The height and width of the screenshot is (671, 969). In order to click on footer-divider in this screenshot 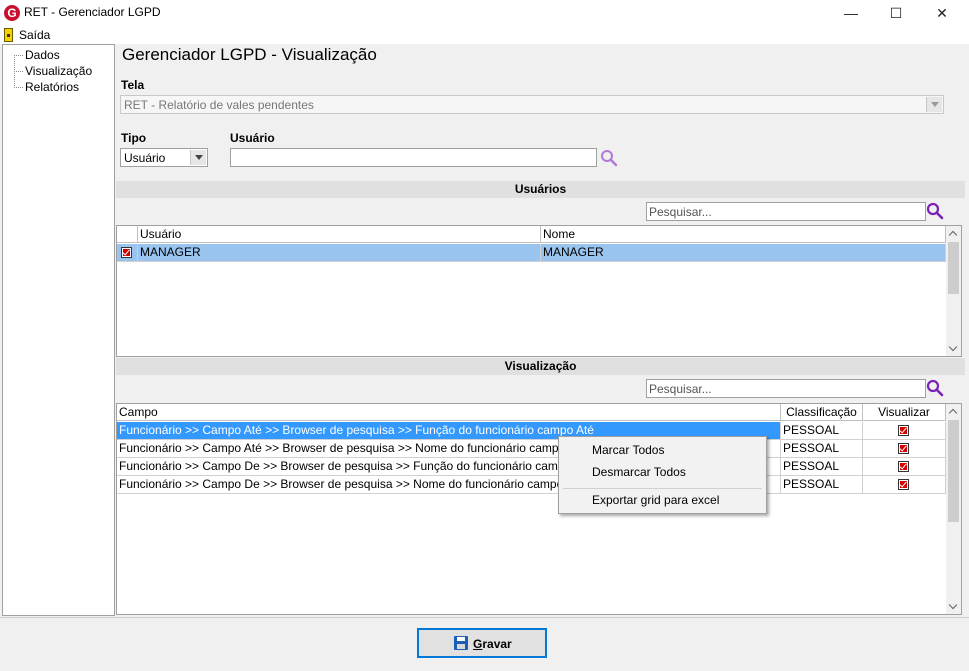, I will do `click(484, 617)`.